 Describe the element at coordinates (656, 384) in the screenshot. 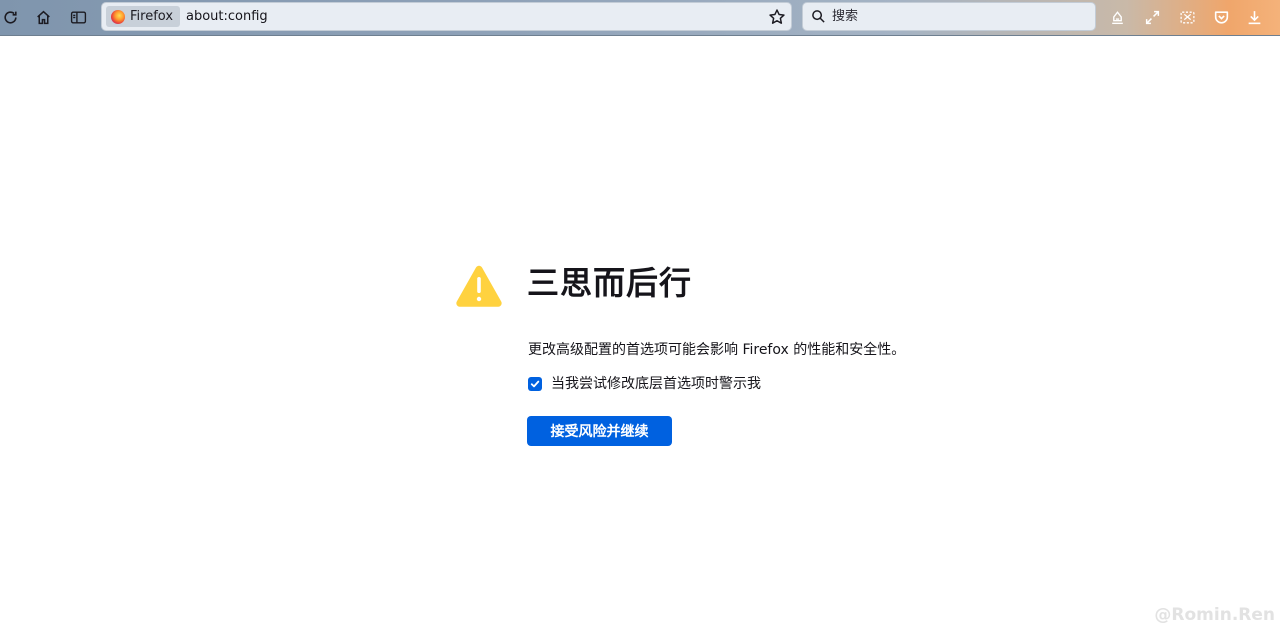

I see `checkbox-label: 当我尝试修改底层首选项时警示我` at that location.